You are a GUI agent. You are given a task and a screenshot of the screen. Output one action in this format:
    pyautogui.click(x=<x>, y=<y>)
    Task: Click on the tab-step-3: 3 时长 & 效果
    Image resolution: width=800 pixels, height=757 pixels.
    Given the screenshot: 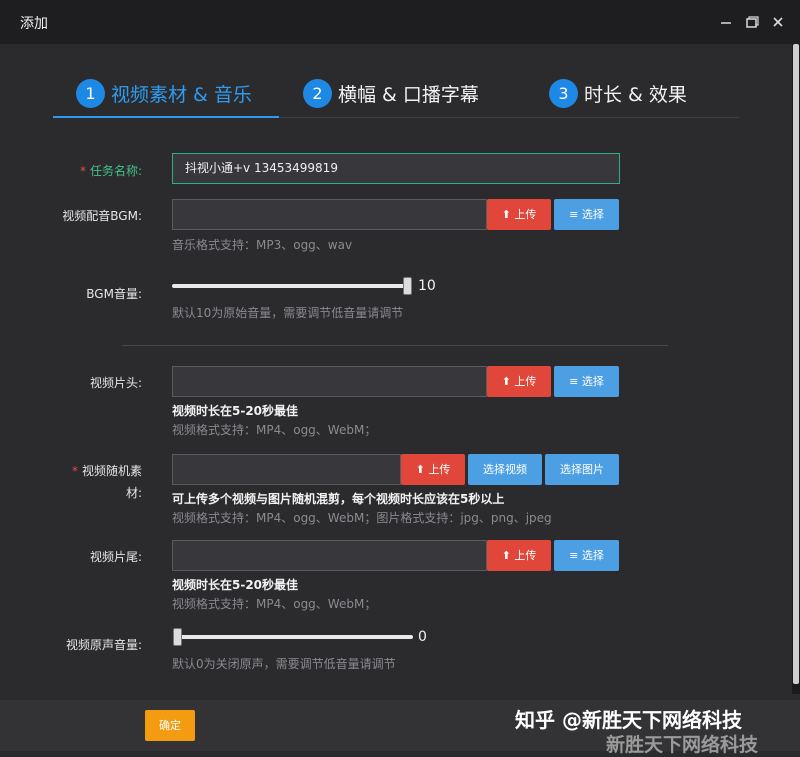 What is the action you would take?
    pyautogui.click(x=618, y=93)
    